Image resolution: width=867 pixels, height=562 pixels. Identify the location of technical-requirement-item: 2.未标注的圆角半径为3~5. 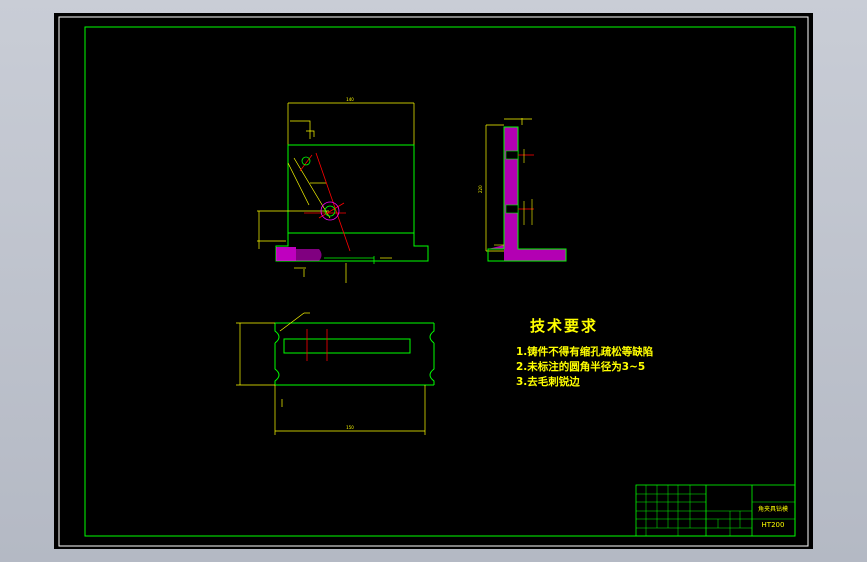
(581, 367).